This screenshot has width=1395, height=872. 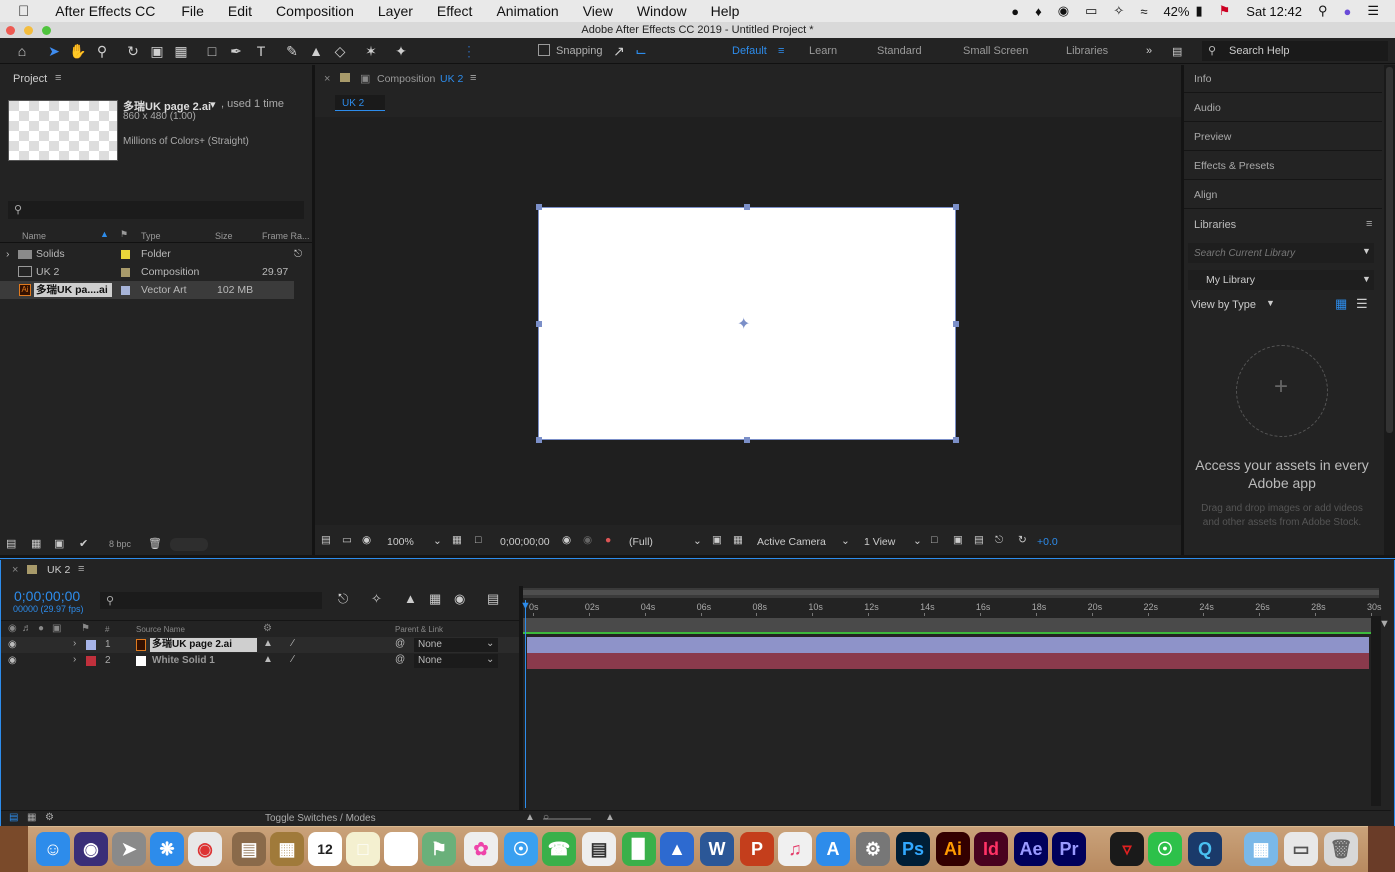 I want to click on parent-link-header: Parent & Link, so click(x=419, y=629).